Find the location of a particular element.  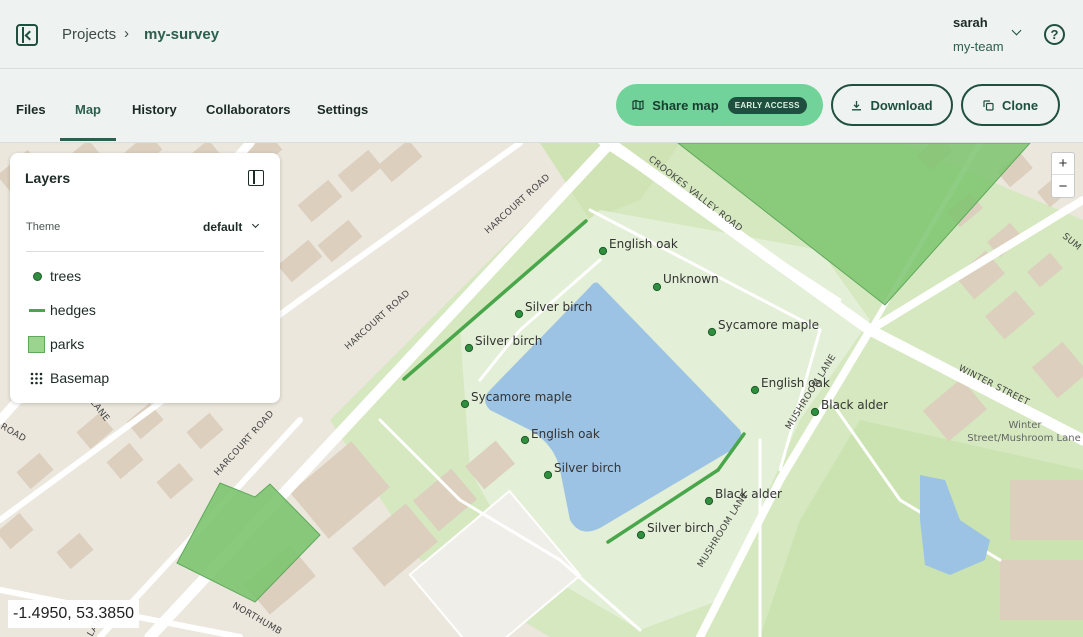

clone-label: Clone is located at coordinates (1020, 105).